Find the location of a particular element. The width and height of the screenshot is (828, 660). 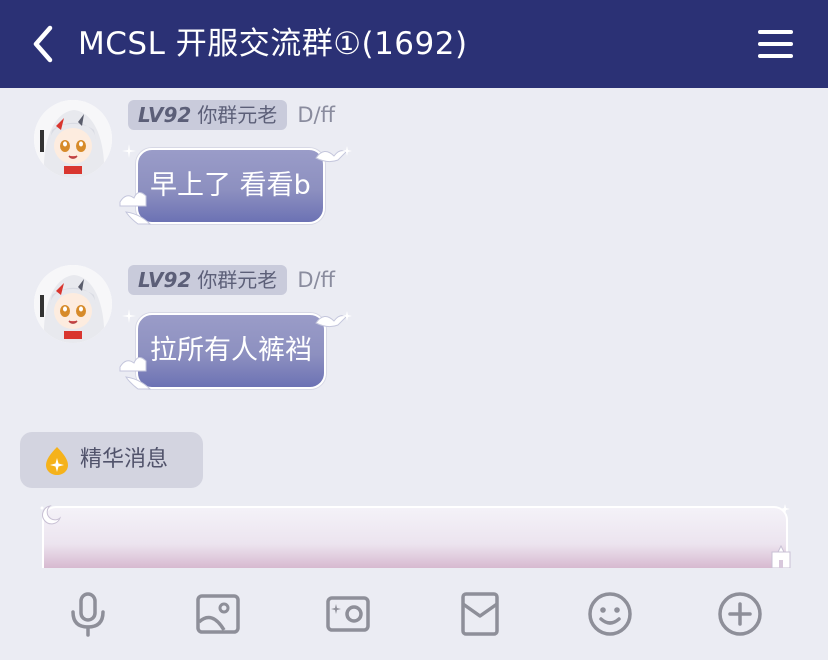

essence-messages-button: 精华消息 is located at coordinates (111, 460).